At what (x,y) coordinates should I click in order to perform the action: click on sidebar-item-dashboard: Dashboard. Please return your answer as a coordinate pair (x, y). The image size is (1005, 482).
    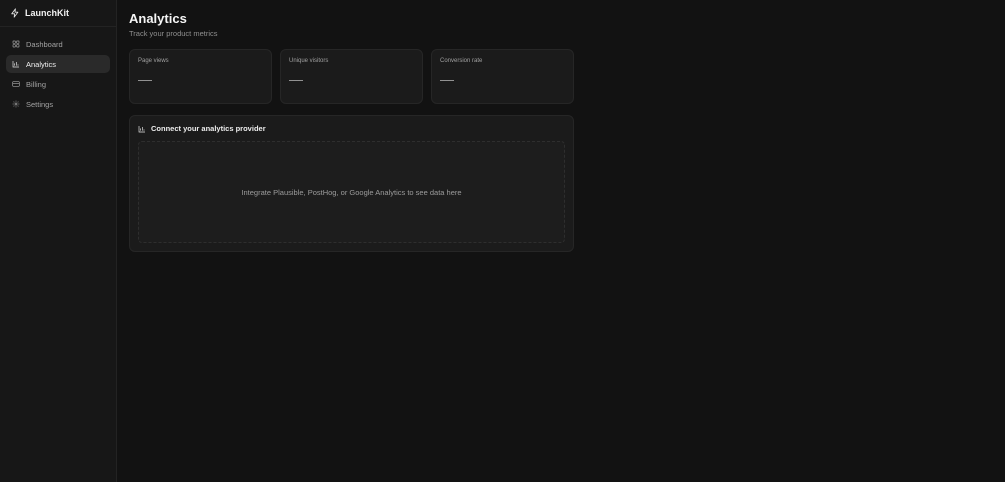
    Looking at the image, I should click on (58, 44).